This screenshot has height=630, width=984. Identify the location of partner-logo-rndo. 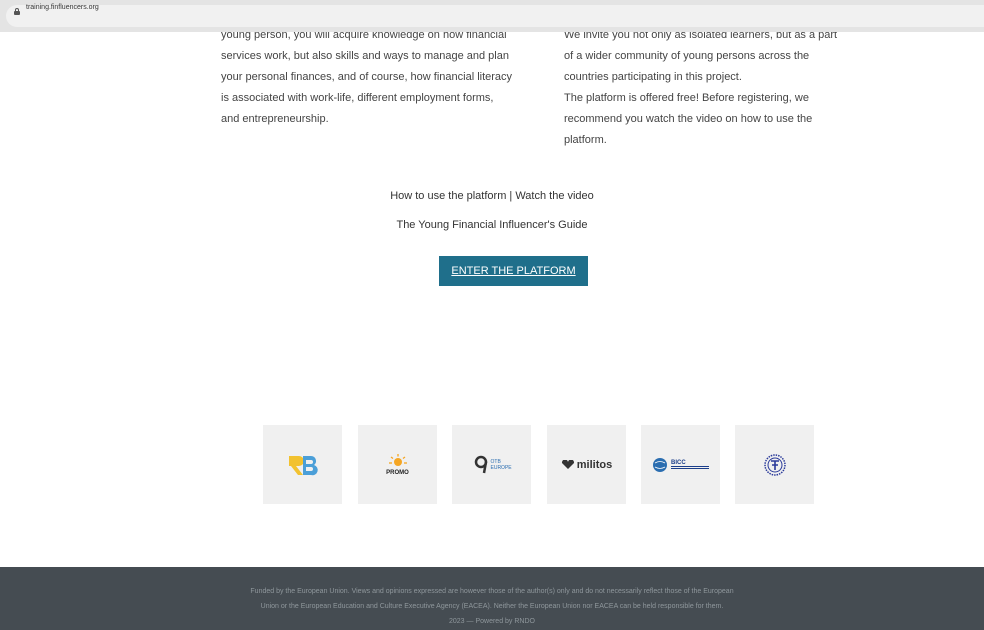
(302, 464).